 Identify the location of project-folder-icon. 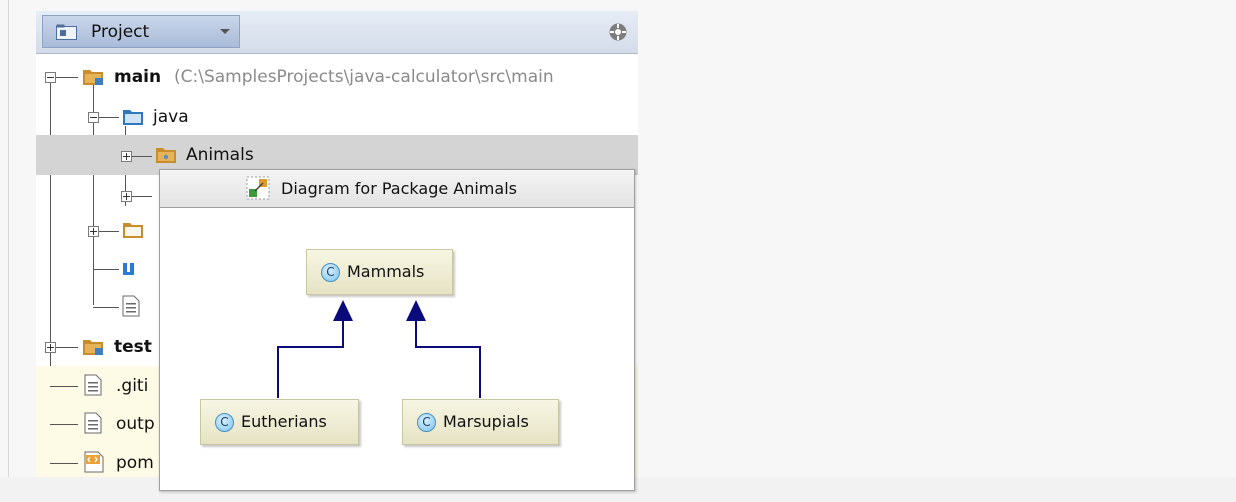
(66, 32).